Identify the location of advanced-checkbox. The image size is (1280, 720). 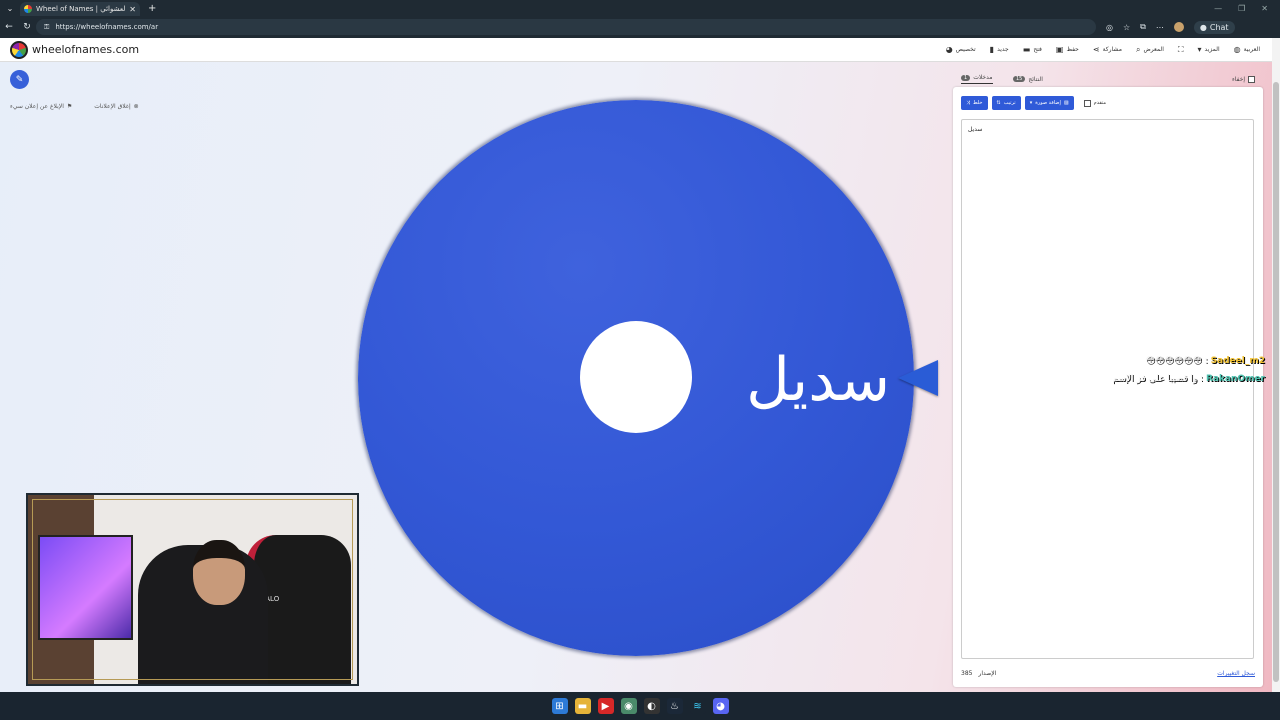
(1087, 103).